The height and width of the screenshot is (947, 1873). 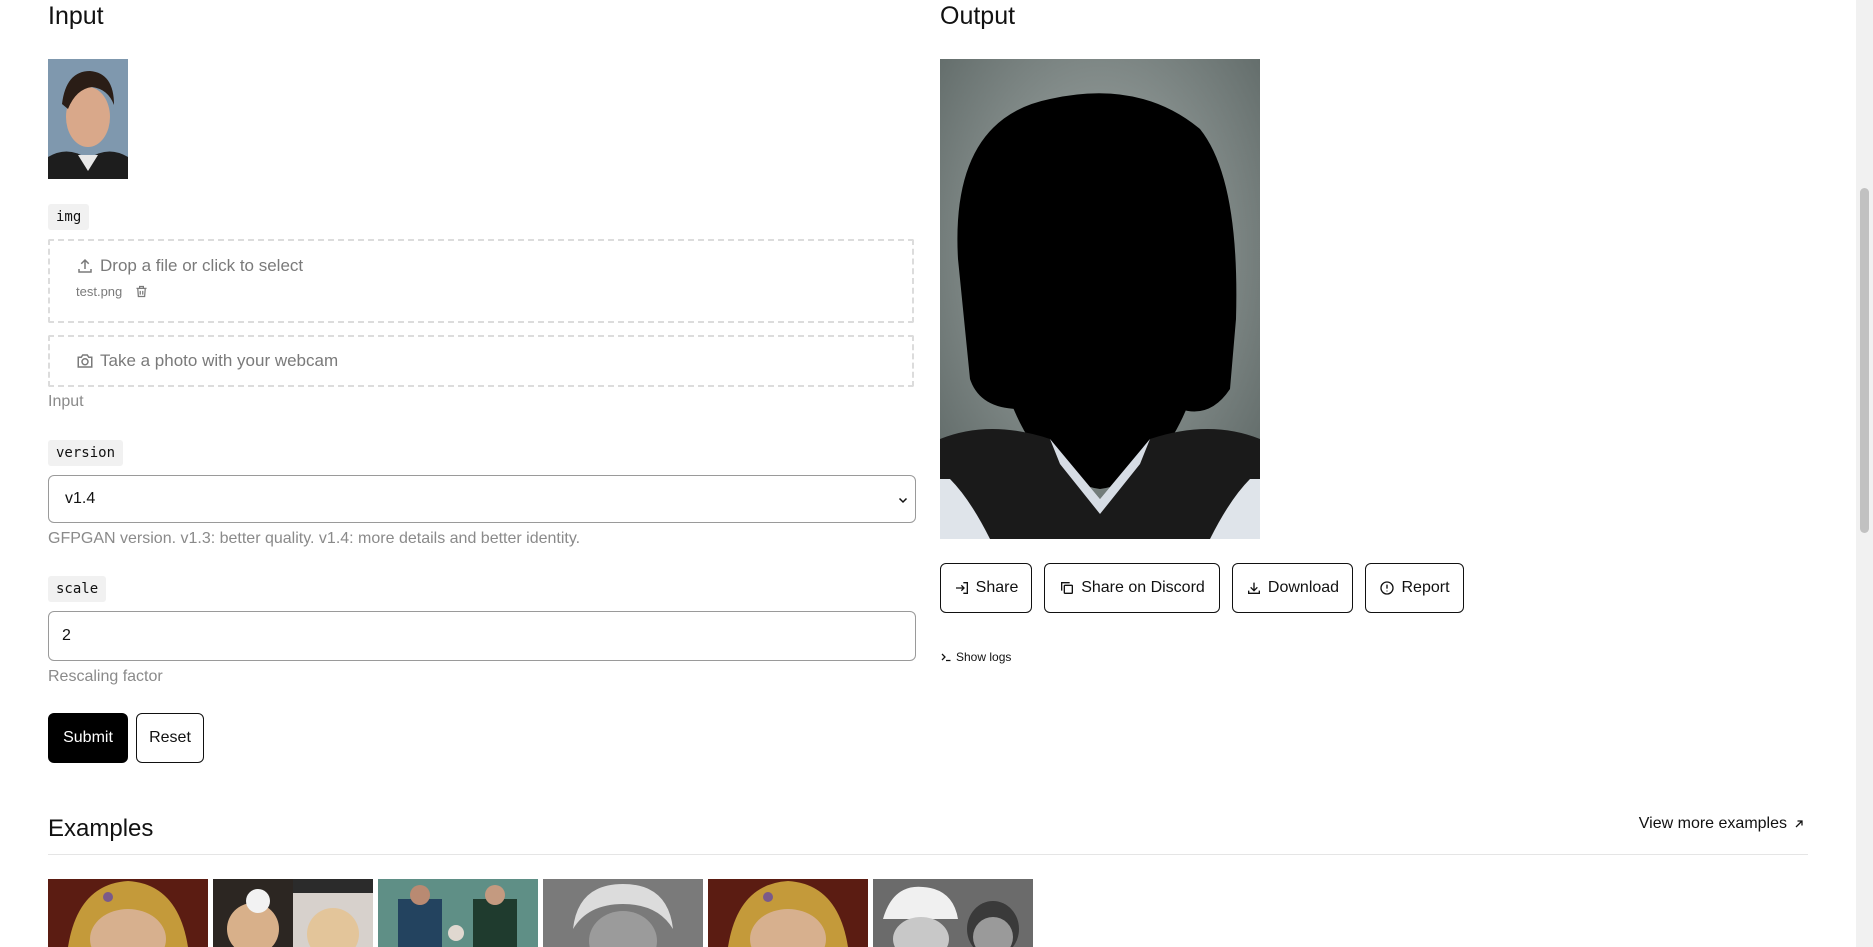 I want to click on download-icon, so click(x=1253, y=588).